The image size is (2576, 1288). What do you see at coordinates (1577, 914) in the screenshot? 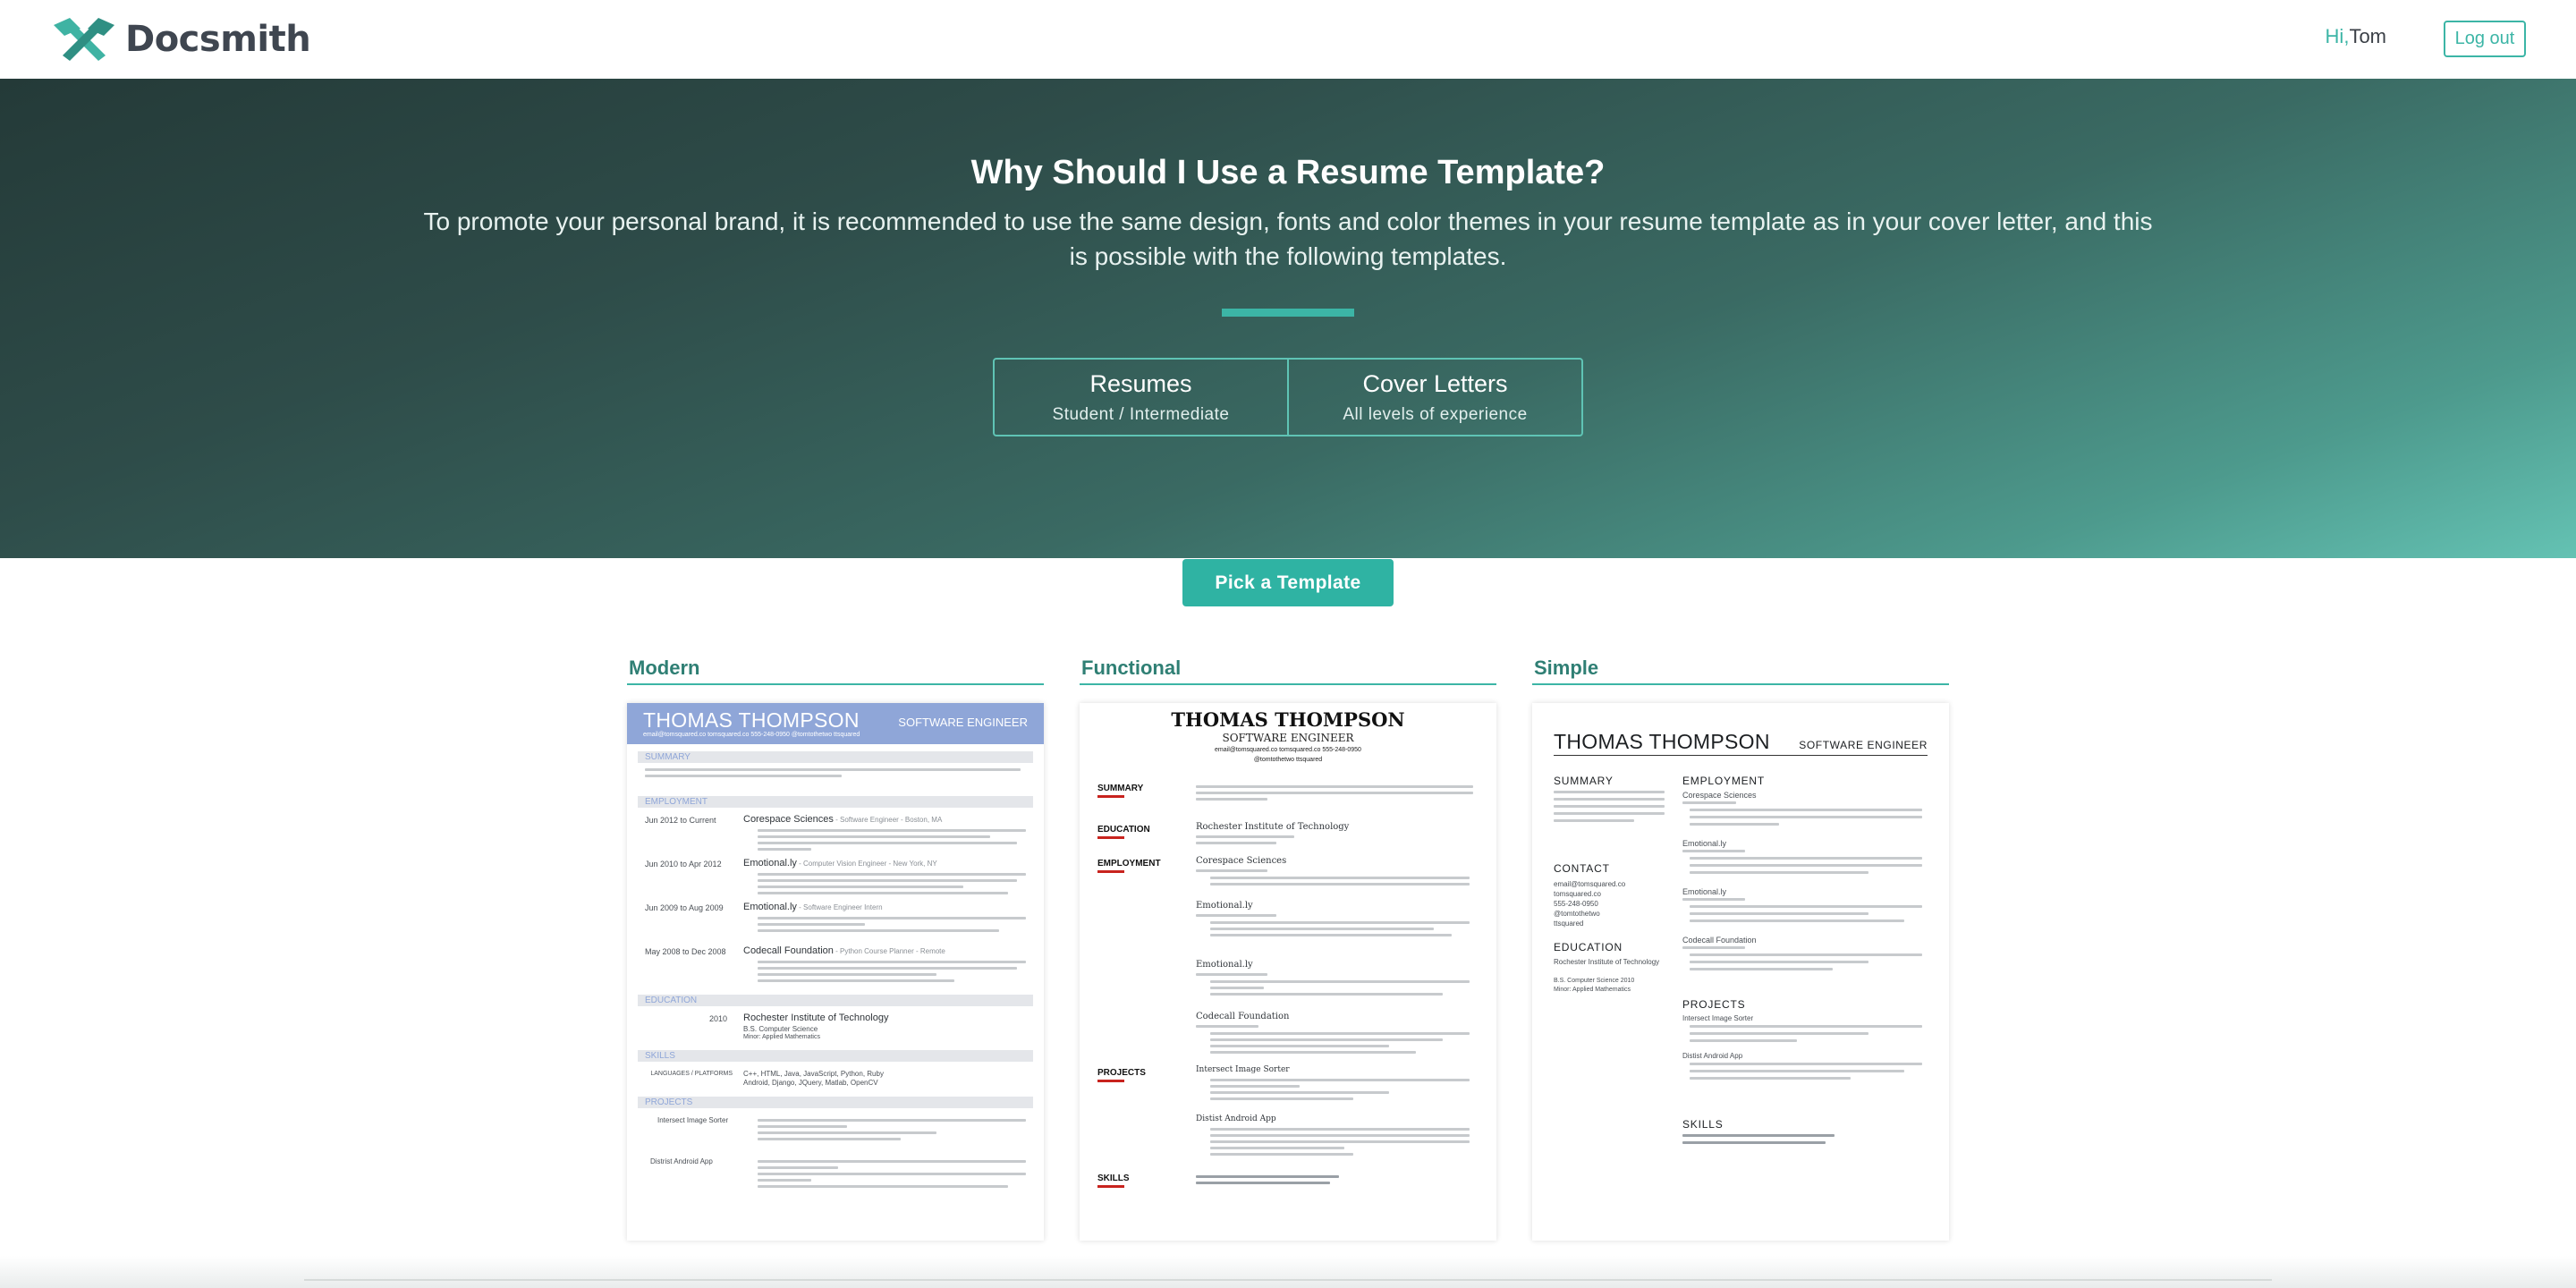
I see `simple-contact-twitter: @tomtothetwo` at bounding box center [1577, 914].